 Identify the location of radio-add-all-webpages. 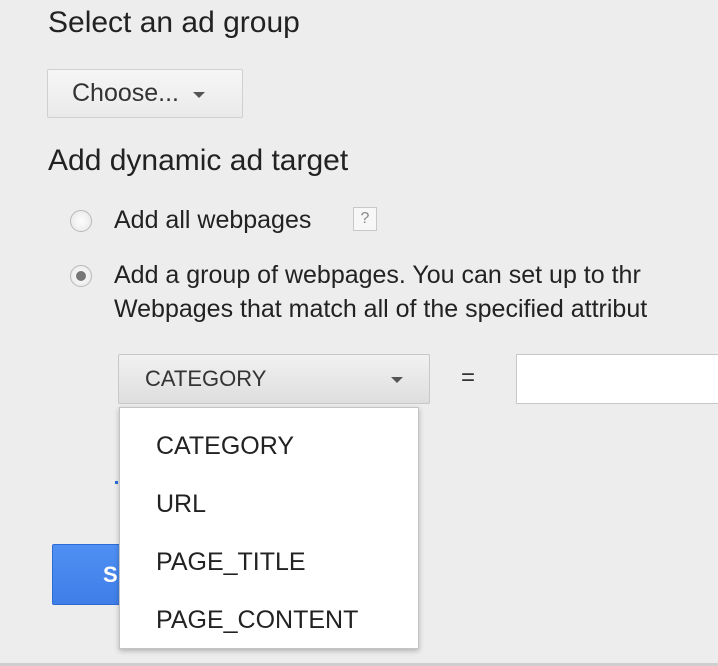
(81, 221).